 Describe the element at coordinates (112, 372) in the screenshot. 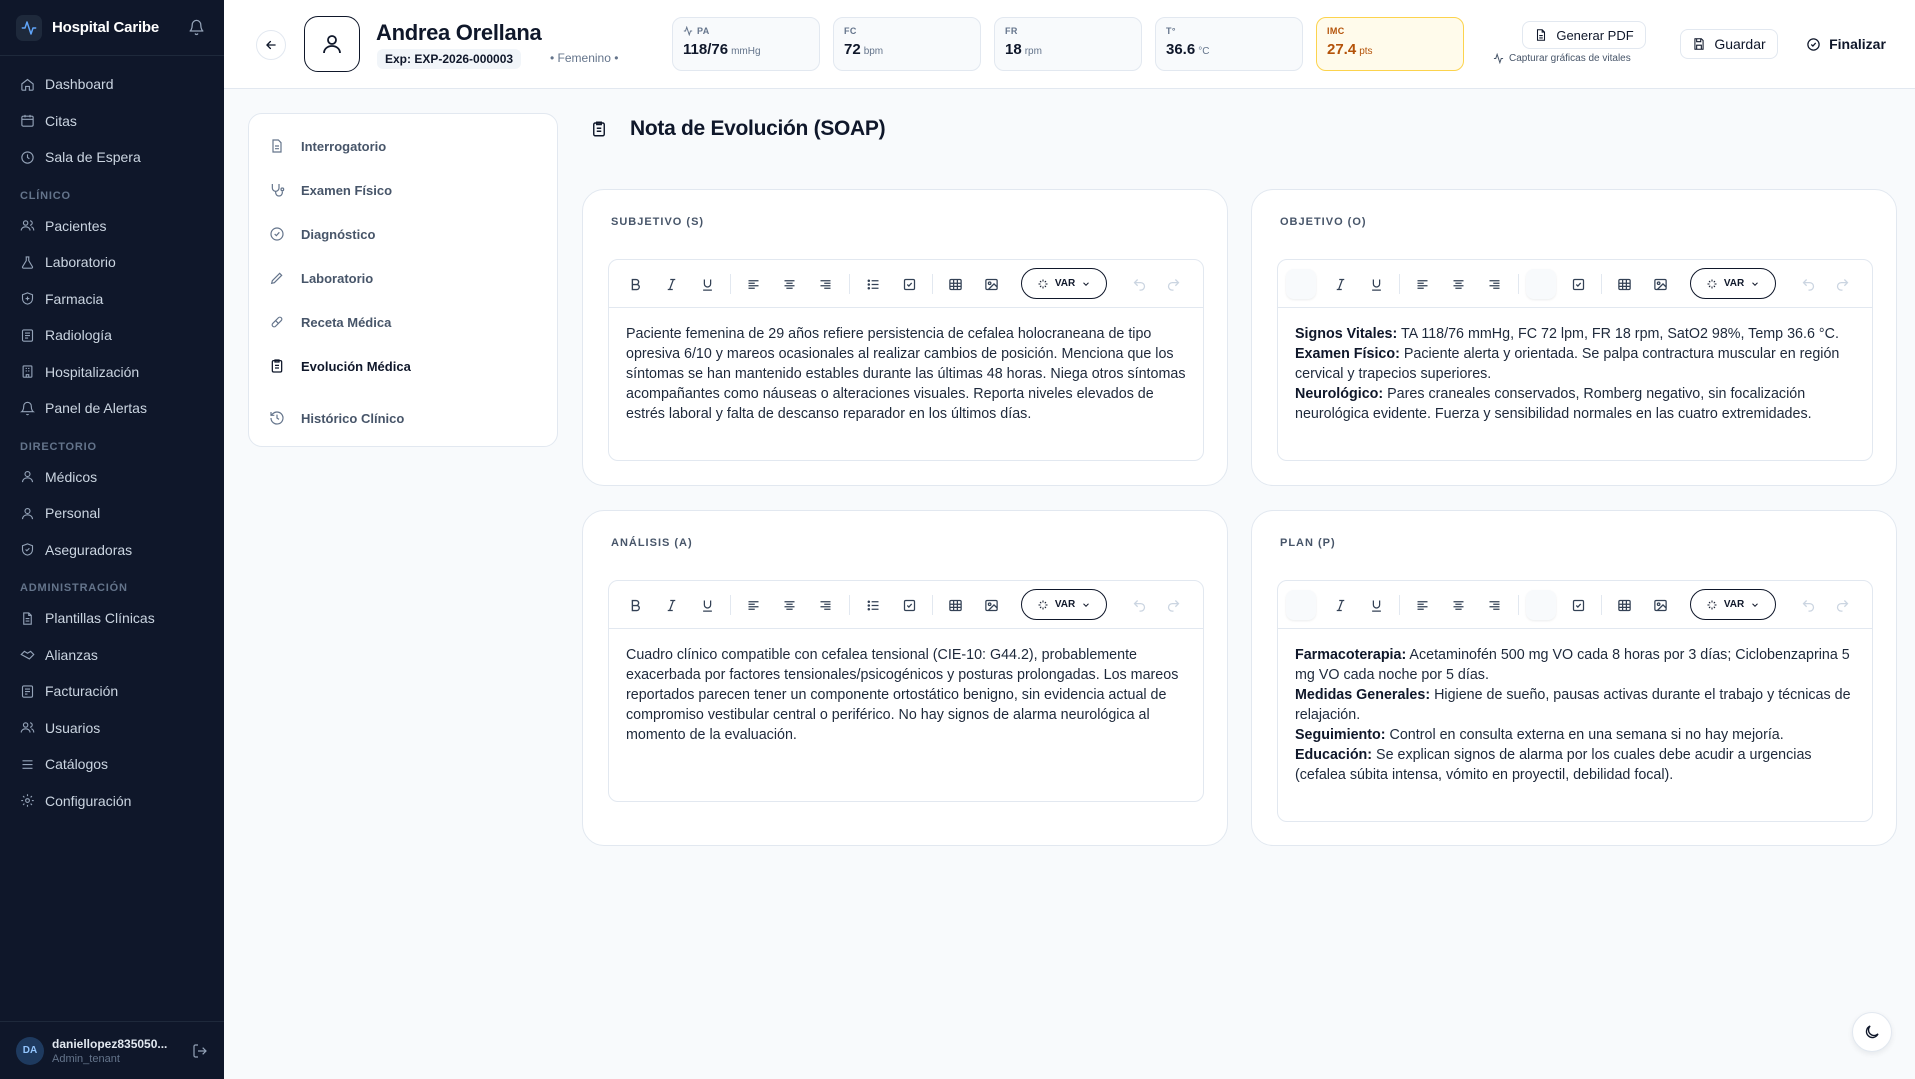

I see `nav-item-hospitalizacion: Hospitalización` at that location.